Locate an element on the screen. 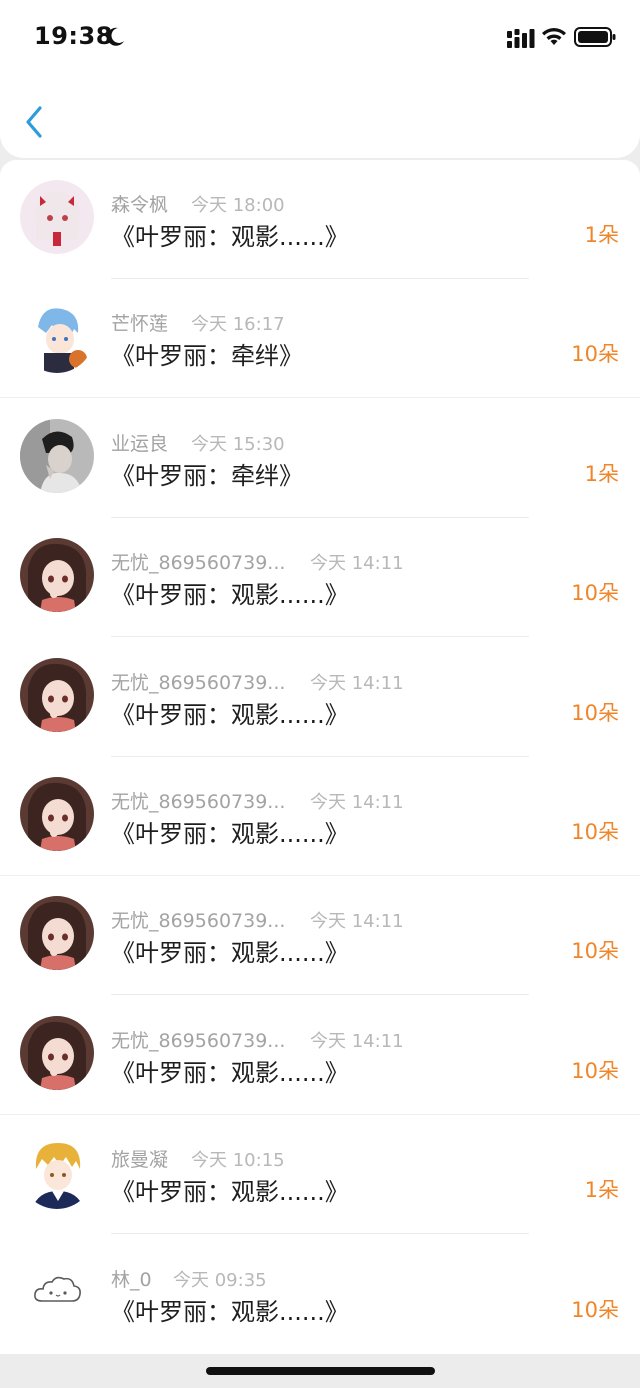  gift-row: 森令枫 今天 18:00 《叶罗丽：观影......》 1朵 is located at coordinates (320, 219).